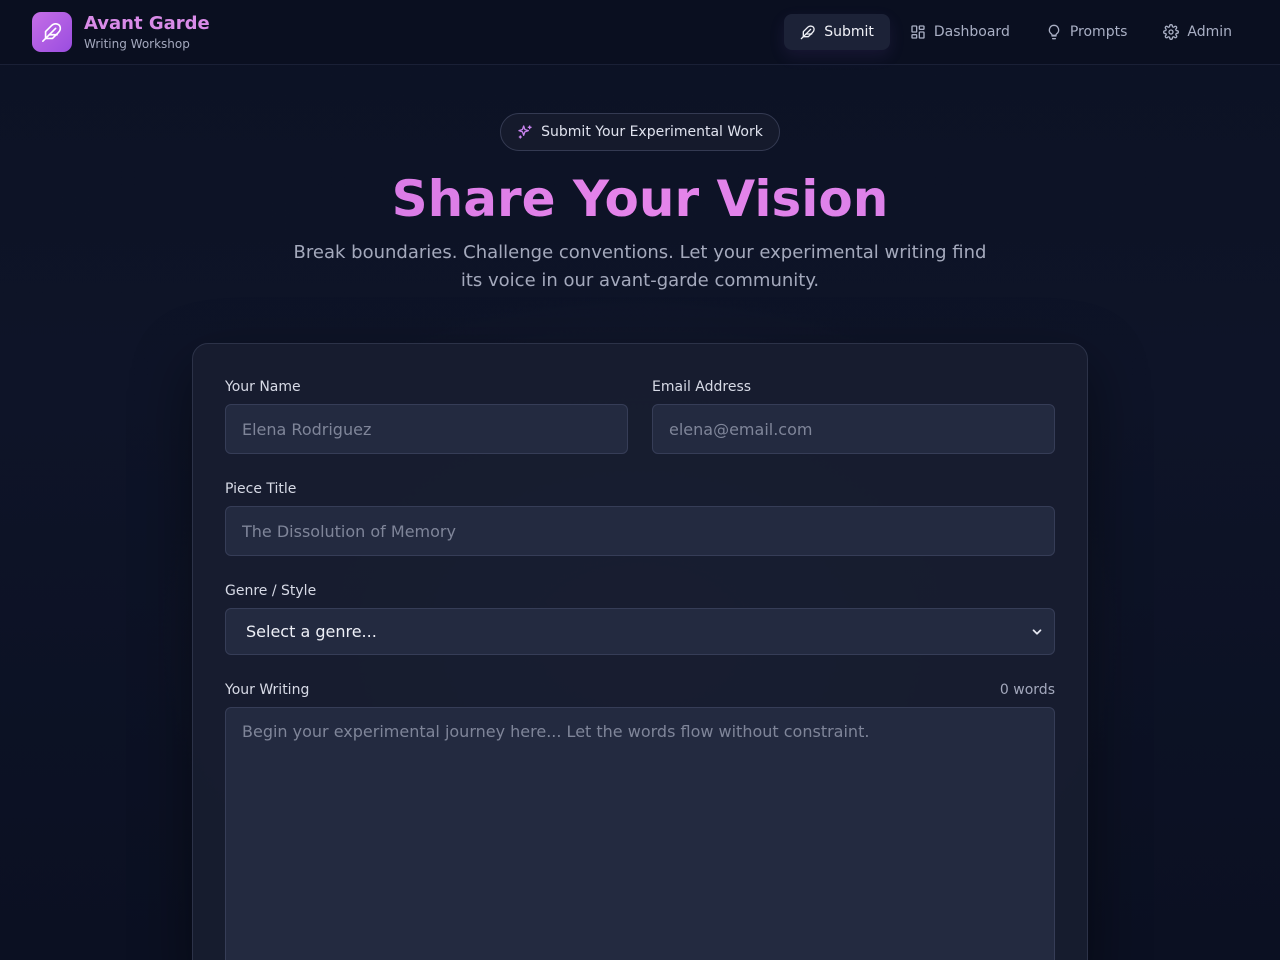 The image size is (1280, 960). I want to click on name-input, so click(426, 429).